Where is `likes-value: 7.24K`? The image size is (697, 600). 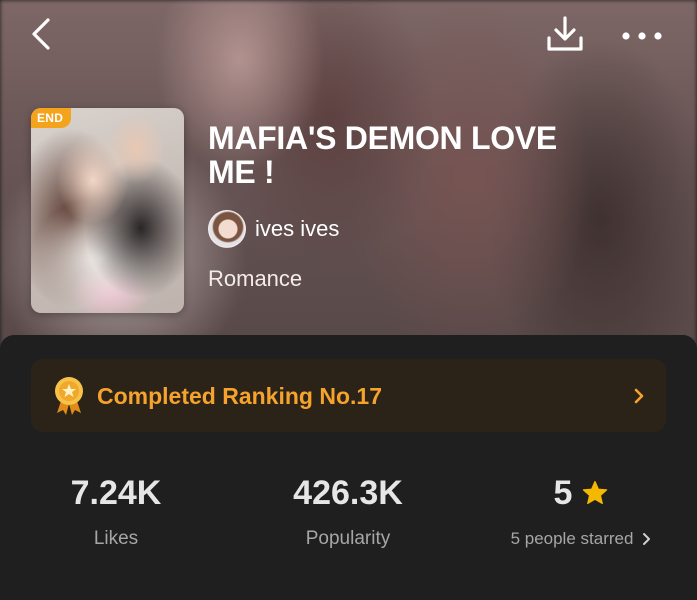 likes-value: 7.24K is located at coordinates (116, 493).